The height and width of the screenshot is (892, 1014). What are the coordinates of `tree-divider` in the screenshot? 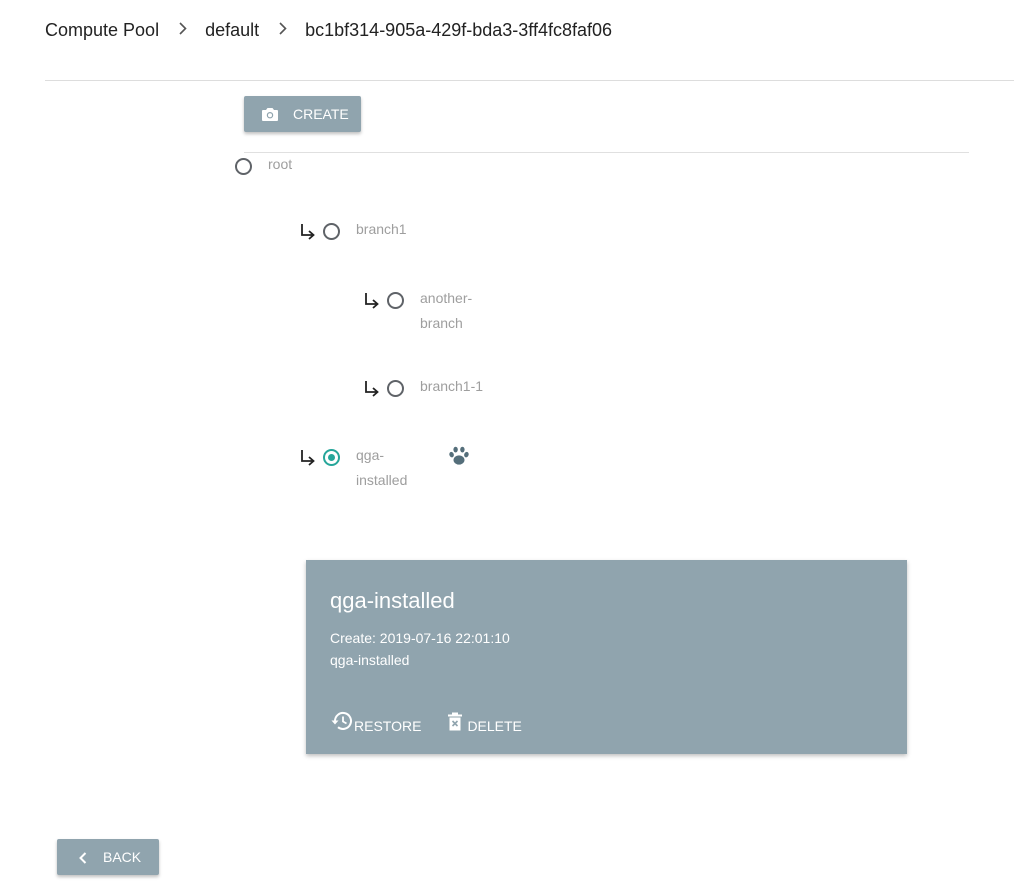 It's located at (606, 152).